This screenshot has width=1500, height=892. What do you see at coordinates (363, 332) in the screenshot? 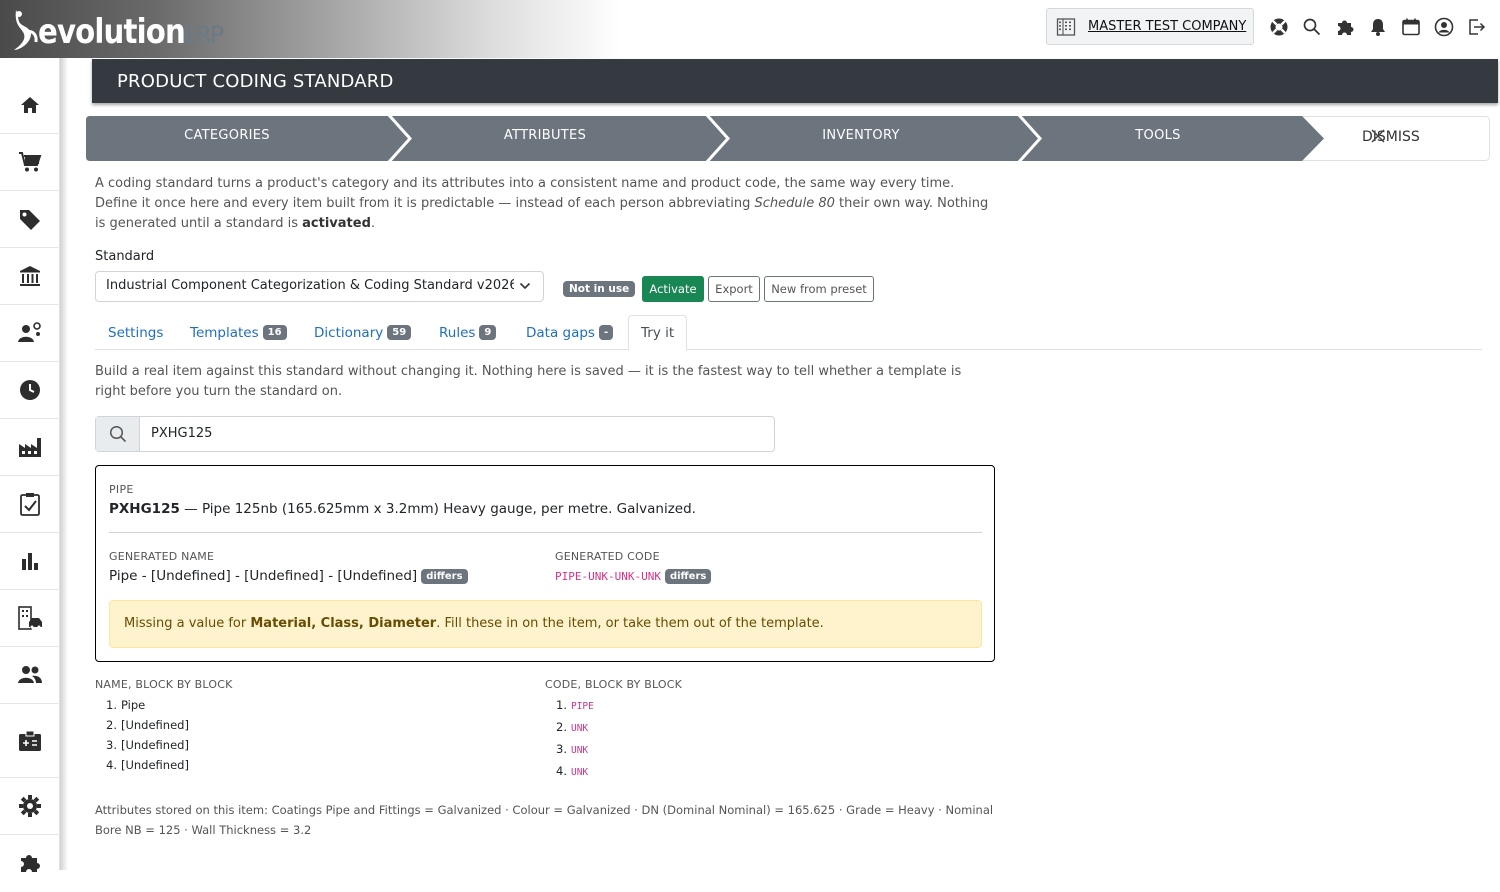
I see `tab-dictionary: Dictionary 59` at bounding box center [363, 332].